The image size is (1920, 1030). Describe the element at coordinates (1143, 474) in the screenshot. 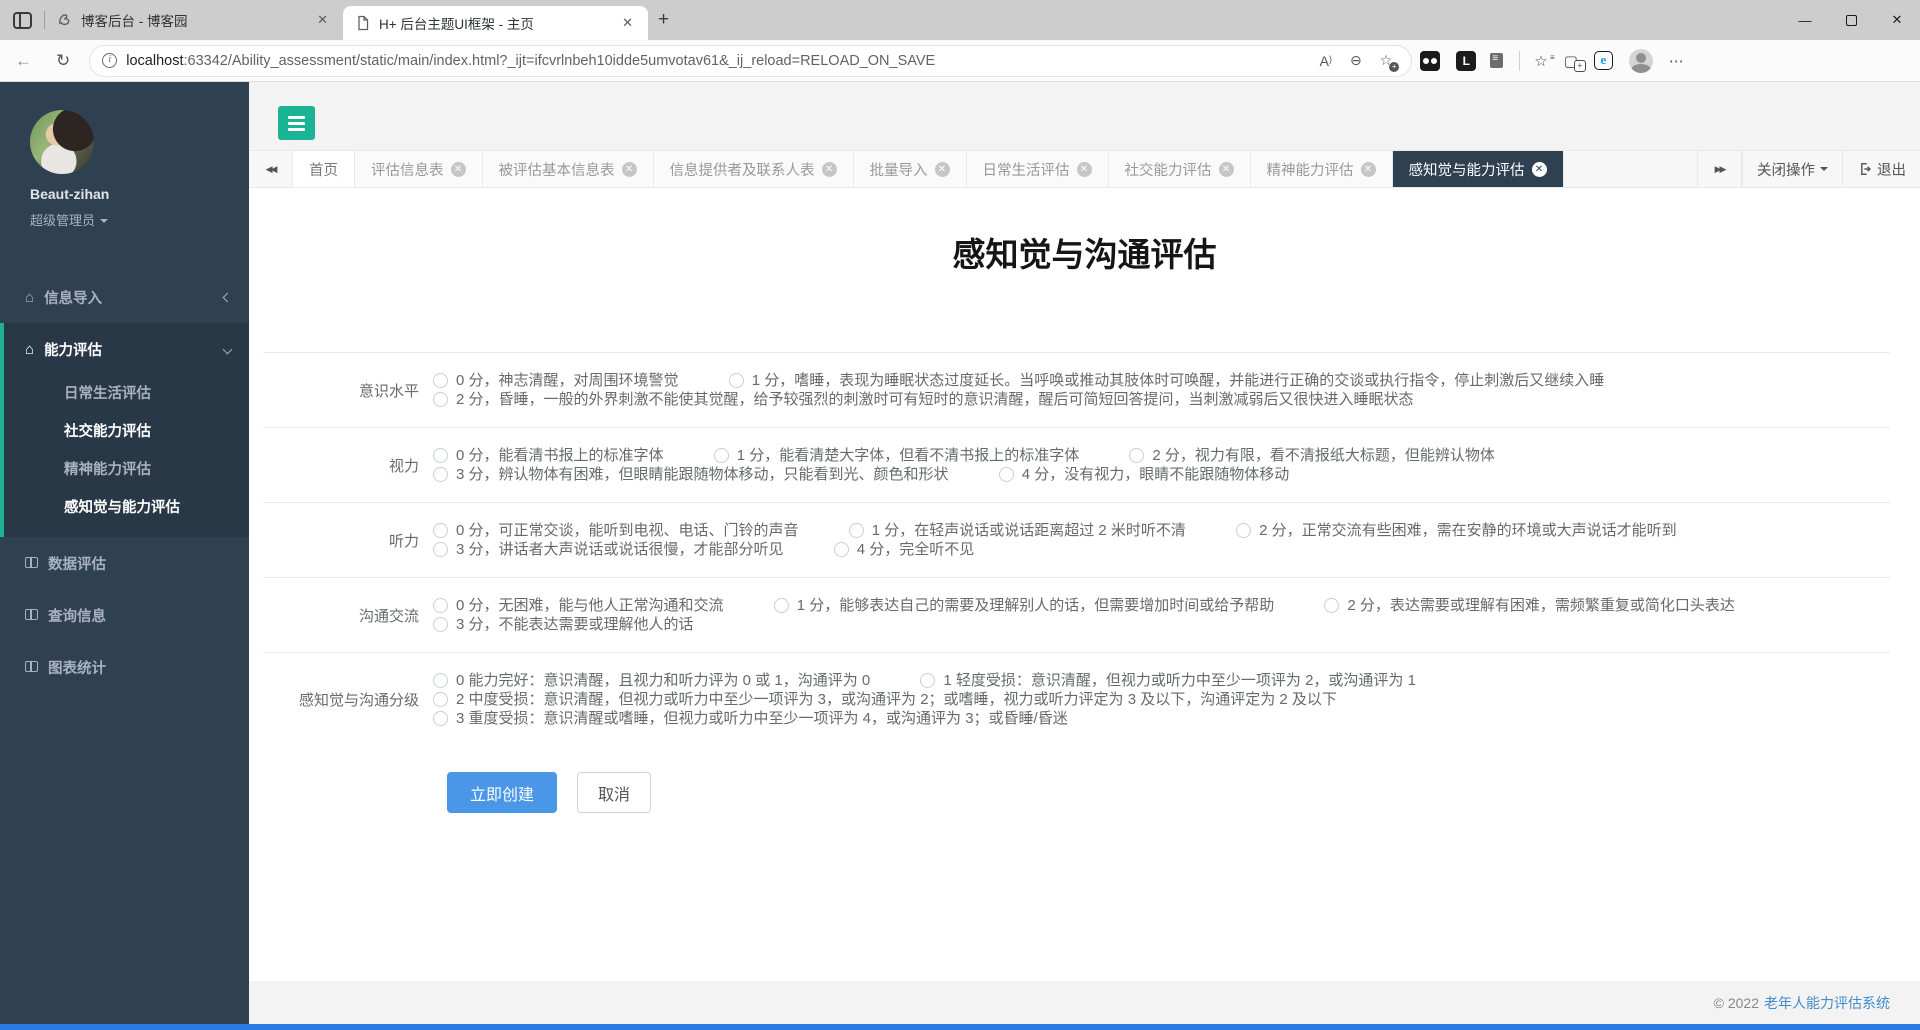

I see `radio-option: 4 分，没有视力，眼睛不能跟随物体移动` at that location.